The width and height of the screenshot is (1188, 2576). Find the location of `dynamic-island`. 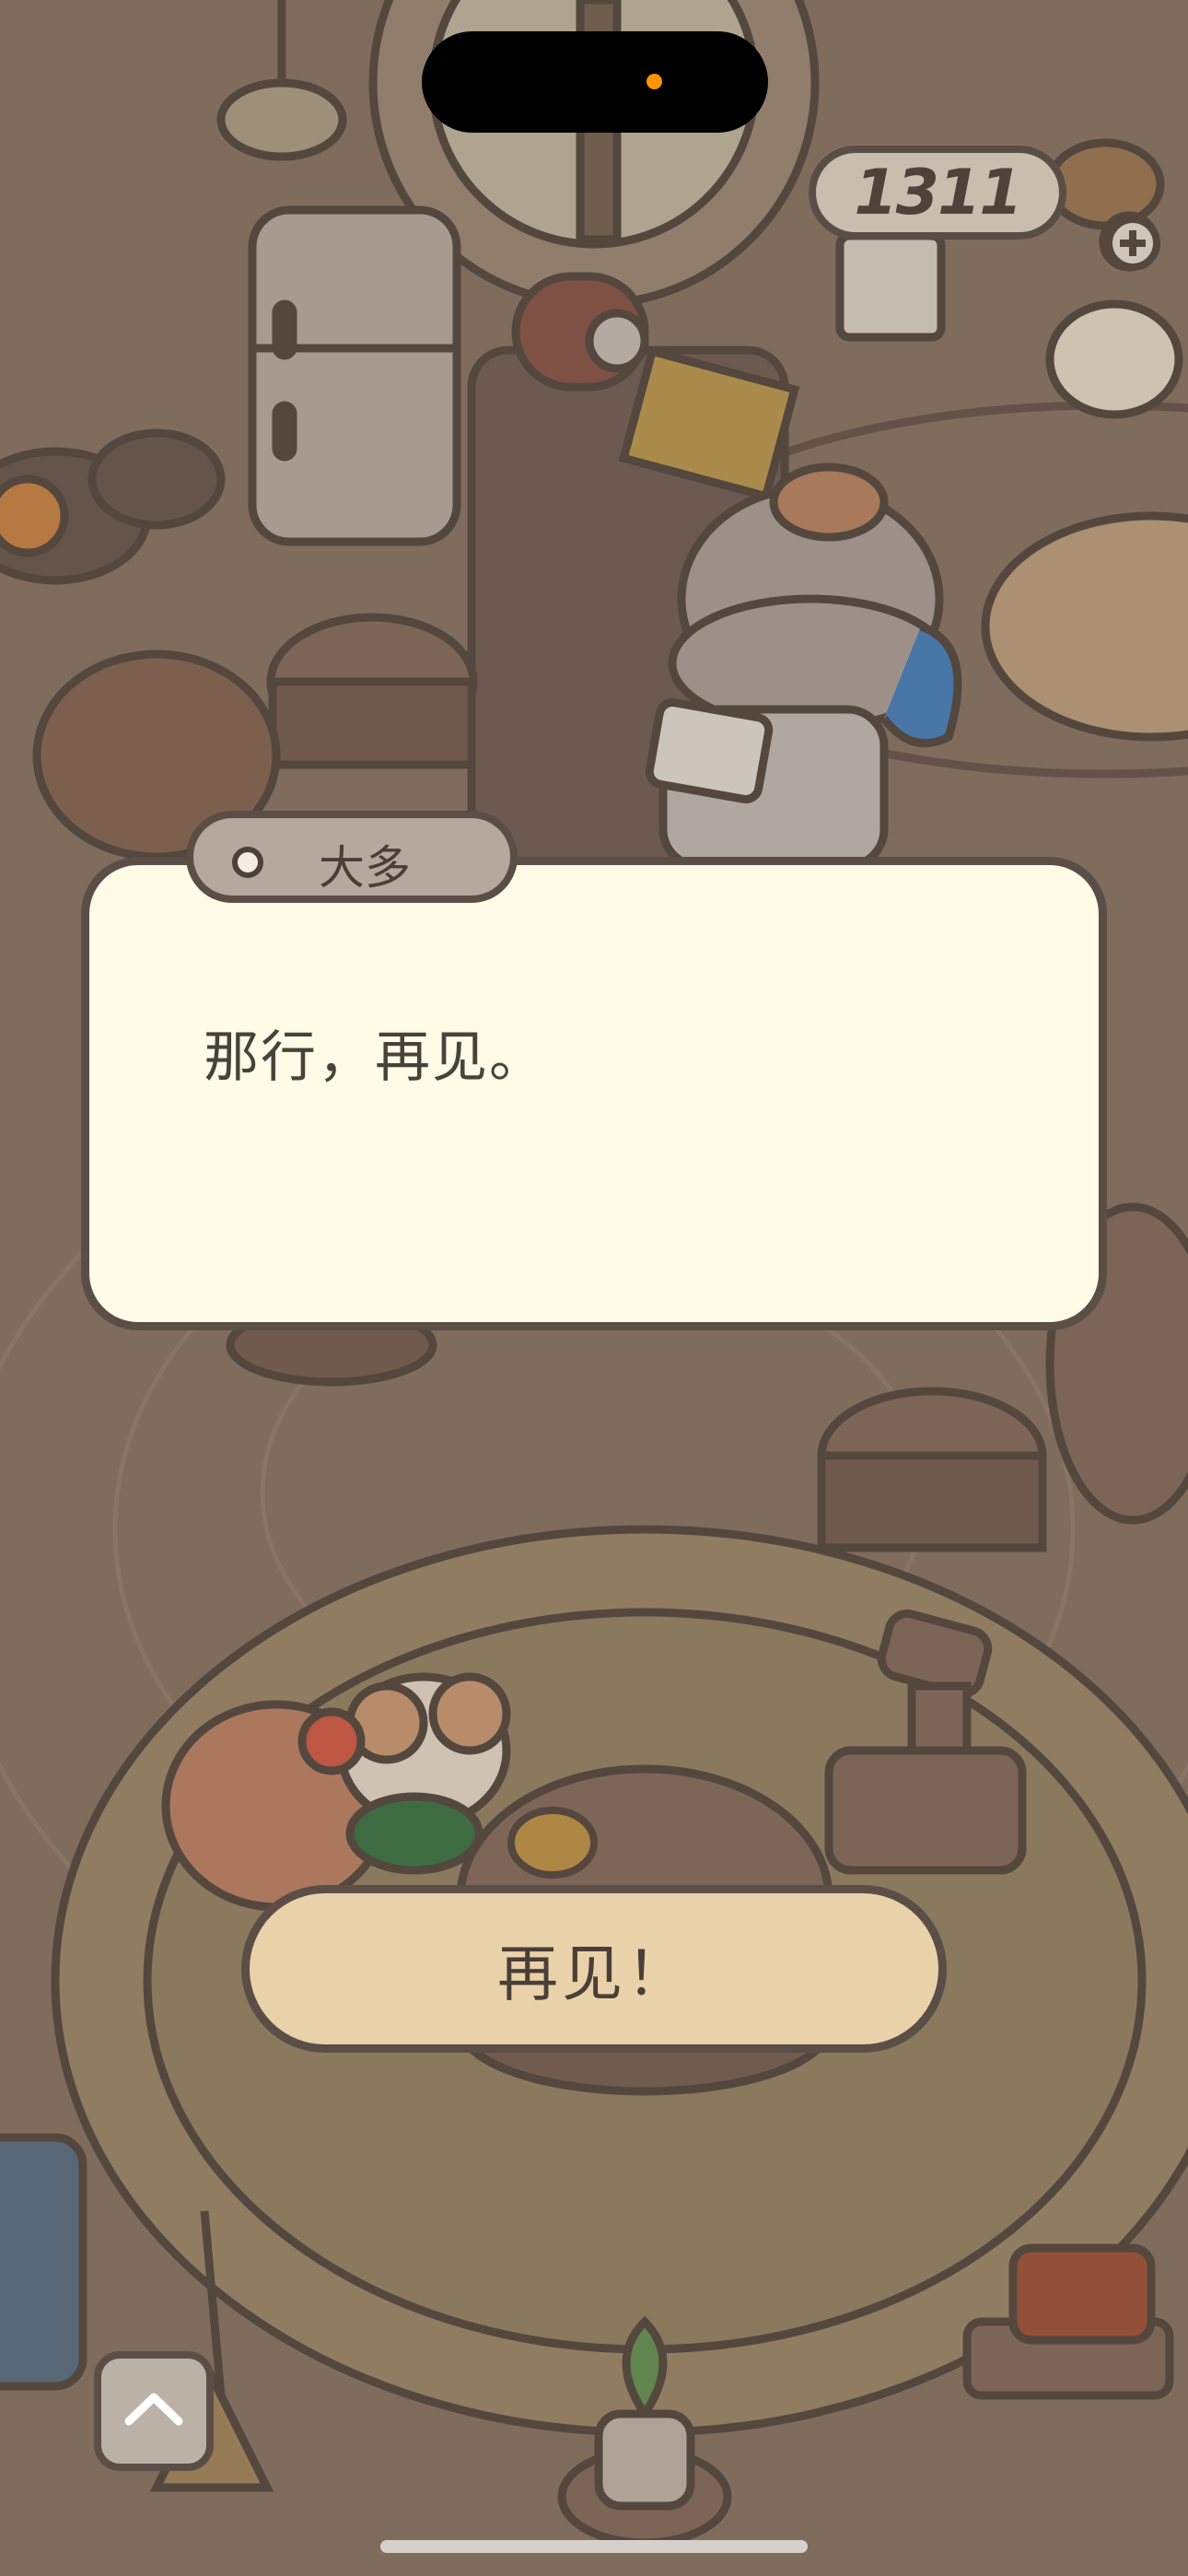

dynamic-island is located at coordinates (595, 82).